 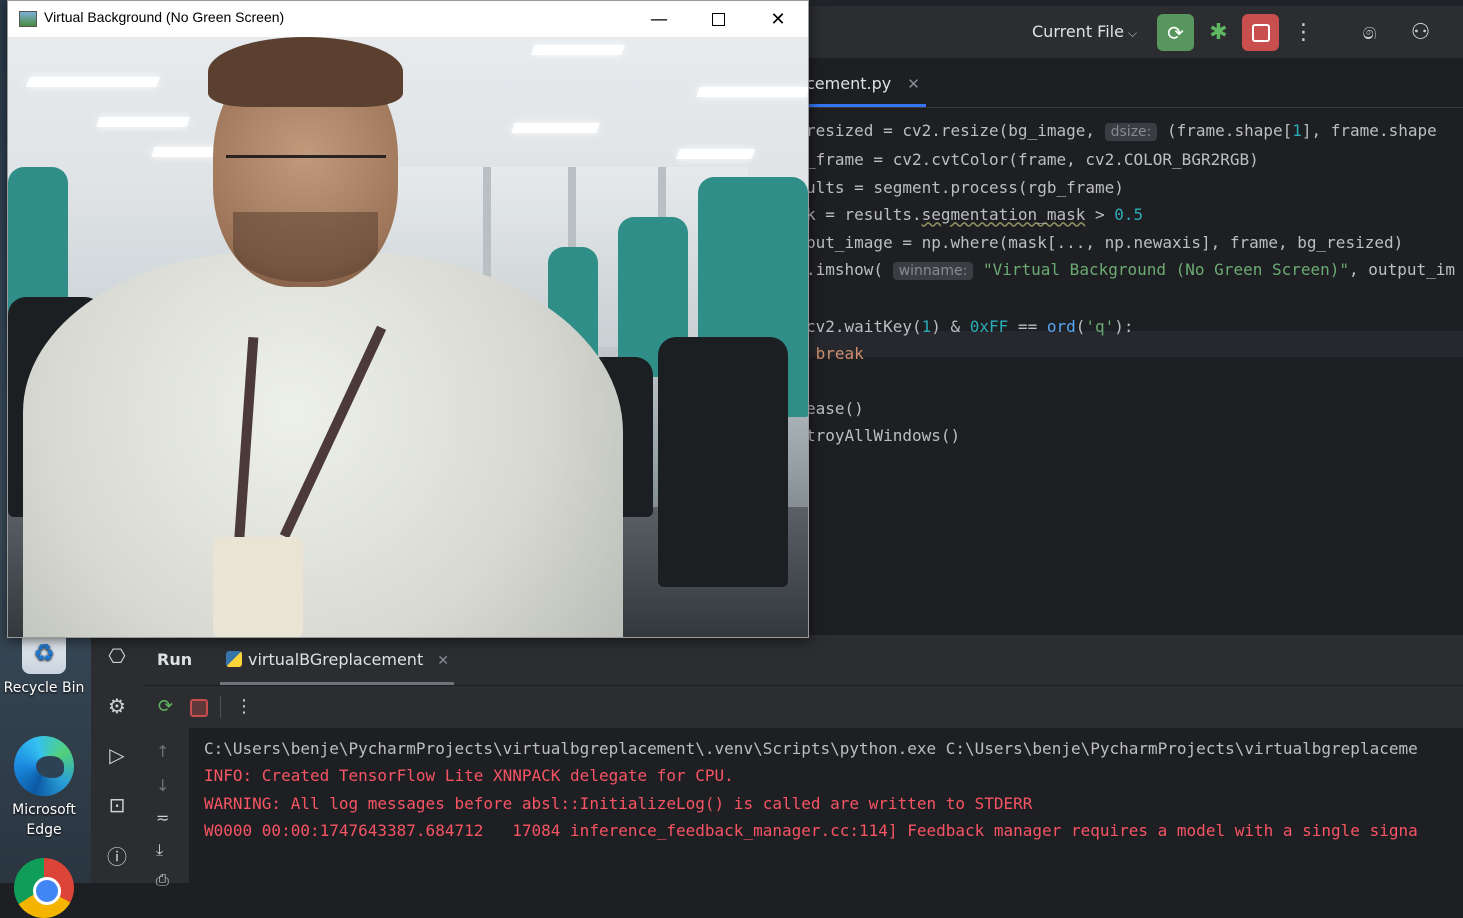 What do you see at coordinates (44, 688) in the screenshot?
I see `desktop-icon-label: Recycle Bin` at bounding box center [44, 688].